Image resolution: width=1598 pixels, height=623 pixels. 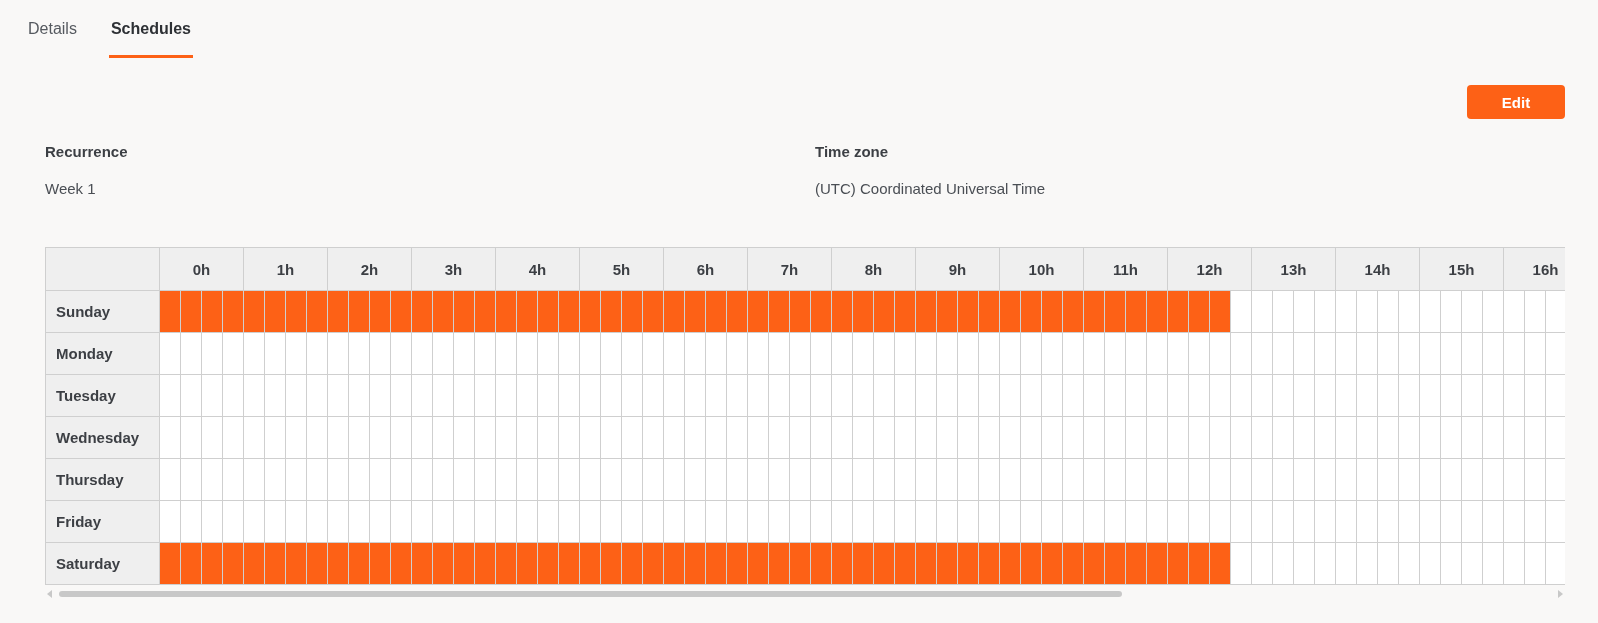 I want to click on field-value: Week 1, so click(x=71, y=188).